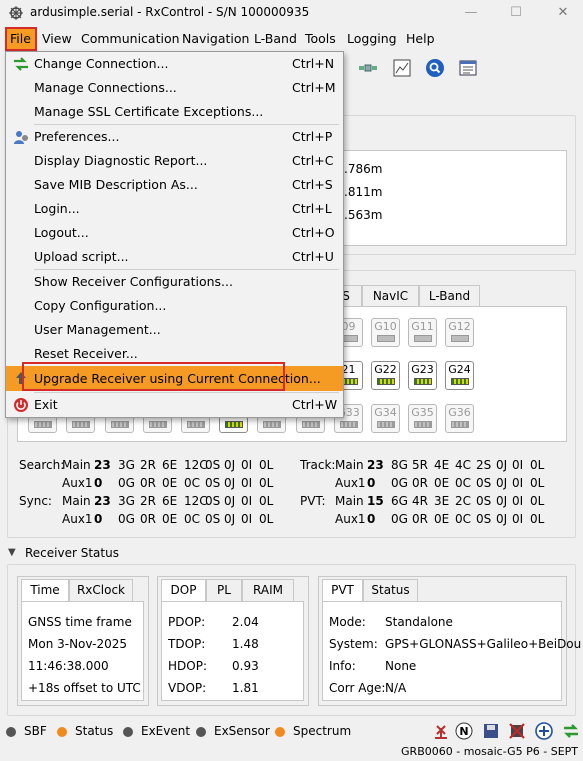 Image resolution: width=583 pixels, height=761 pixels. Describe the element at coordinates (363, 215) in the screenshot. I see `position-value-3: .563m` at that location.